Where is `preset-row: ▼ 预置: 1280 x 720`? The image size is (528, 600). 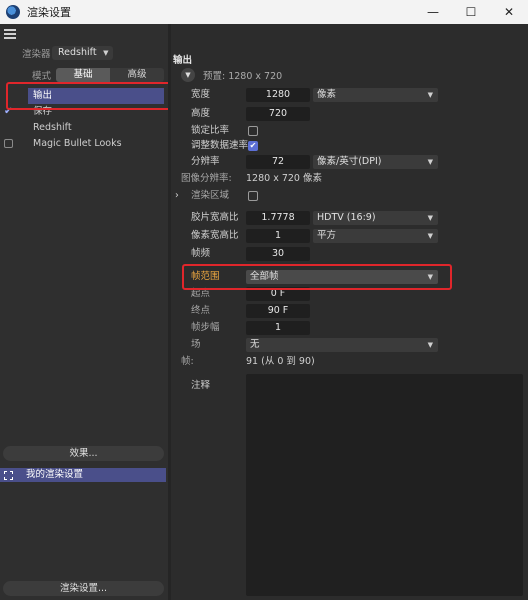 preset-row: ▼ 预置: 1280 x 720 is located at coordinates (231, 75).